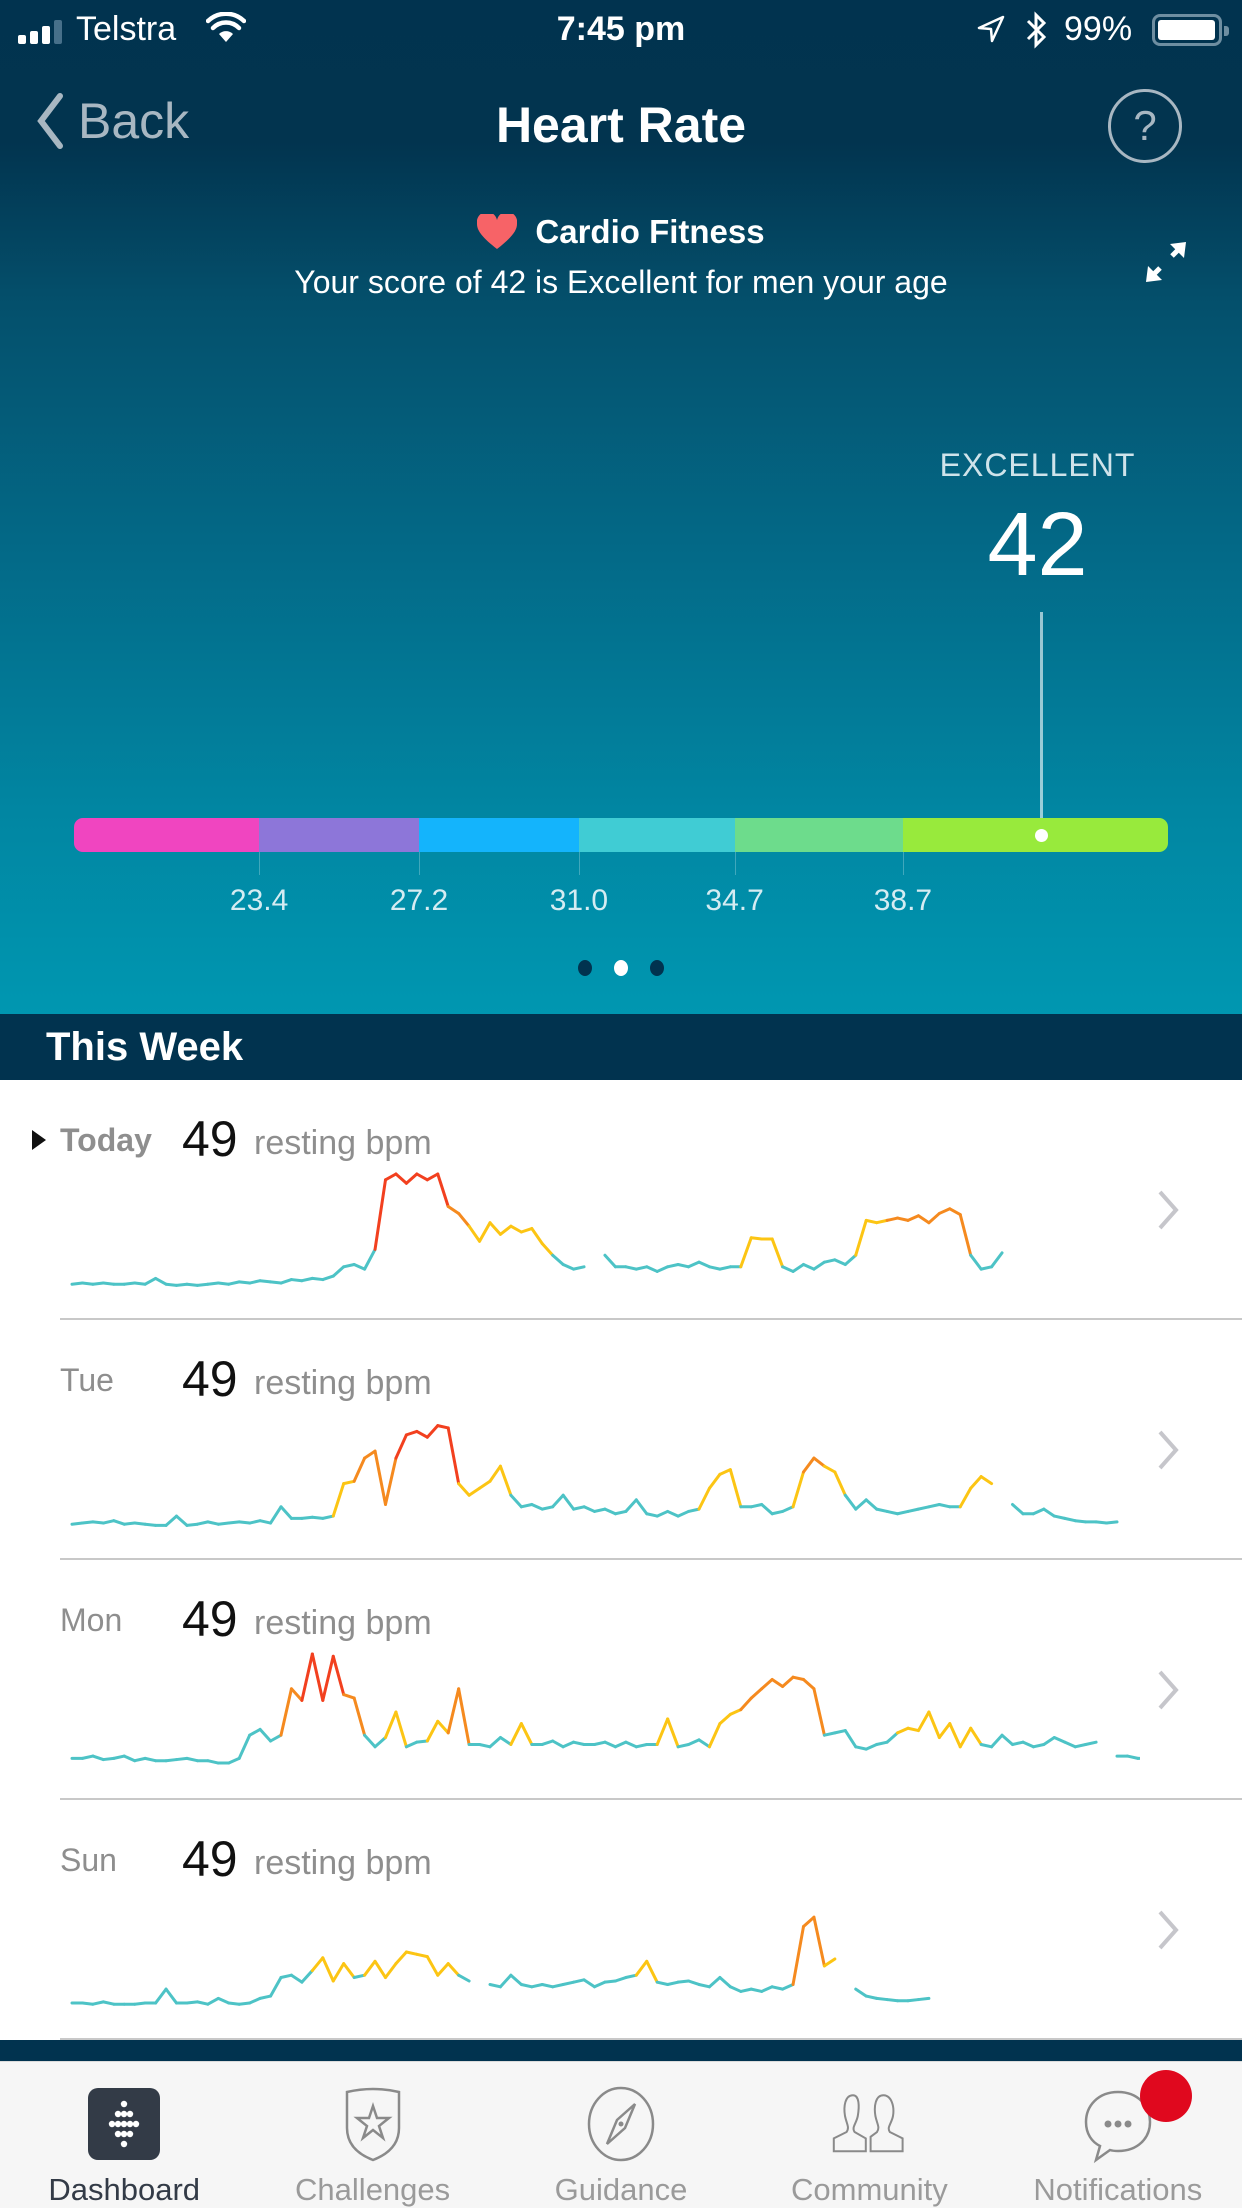  What do you see at coordinates (621, 1680) in the screenshot?
I see `day-row-mon: Mon 49 resting bpm` at bounding box center [621, 1680].